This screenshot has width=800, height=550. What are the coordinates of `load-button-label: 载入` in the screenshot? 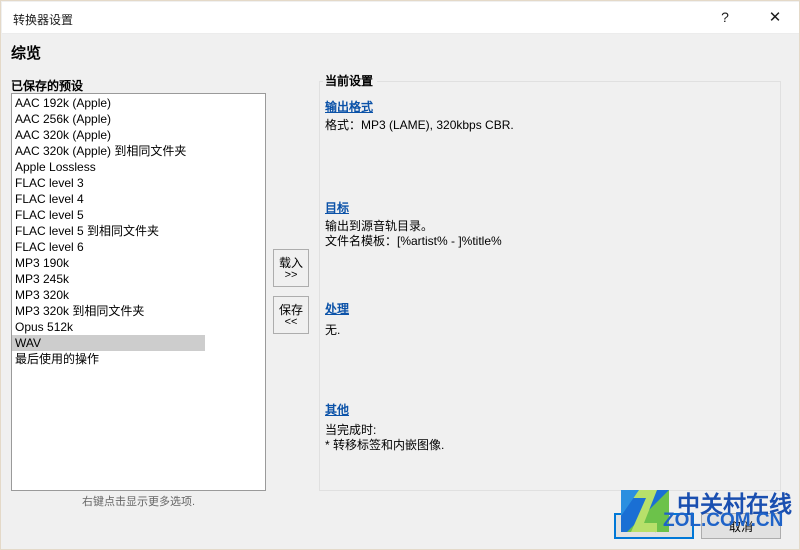 It's located at (290, 262).